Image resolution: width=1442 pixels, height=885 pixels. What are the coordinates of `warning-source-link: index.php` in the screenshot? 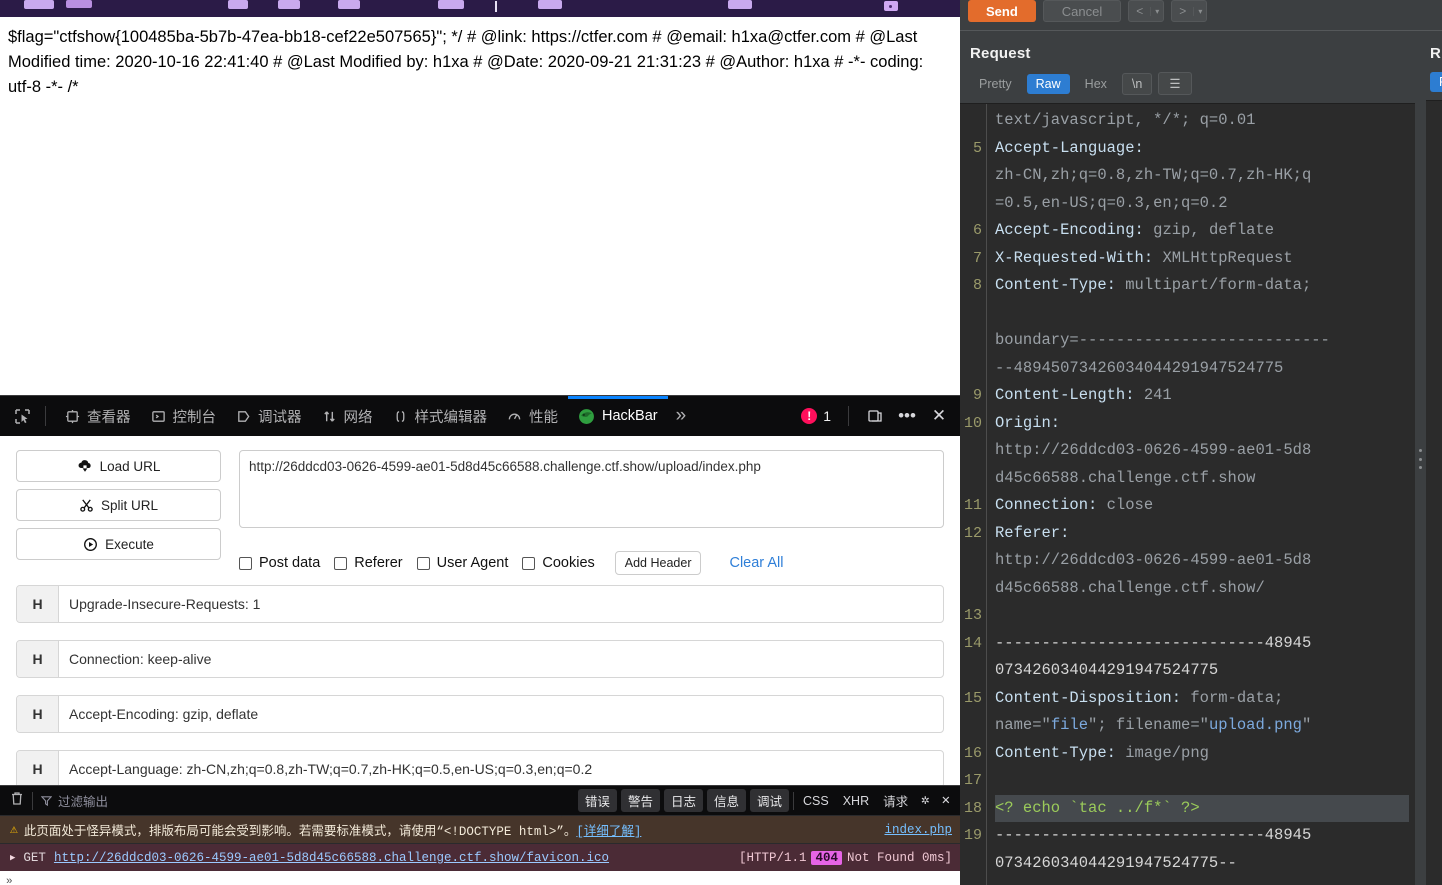 It's located at (918, 830).